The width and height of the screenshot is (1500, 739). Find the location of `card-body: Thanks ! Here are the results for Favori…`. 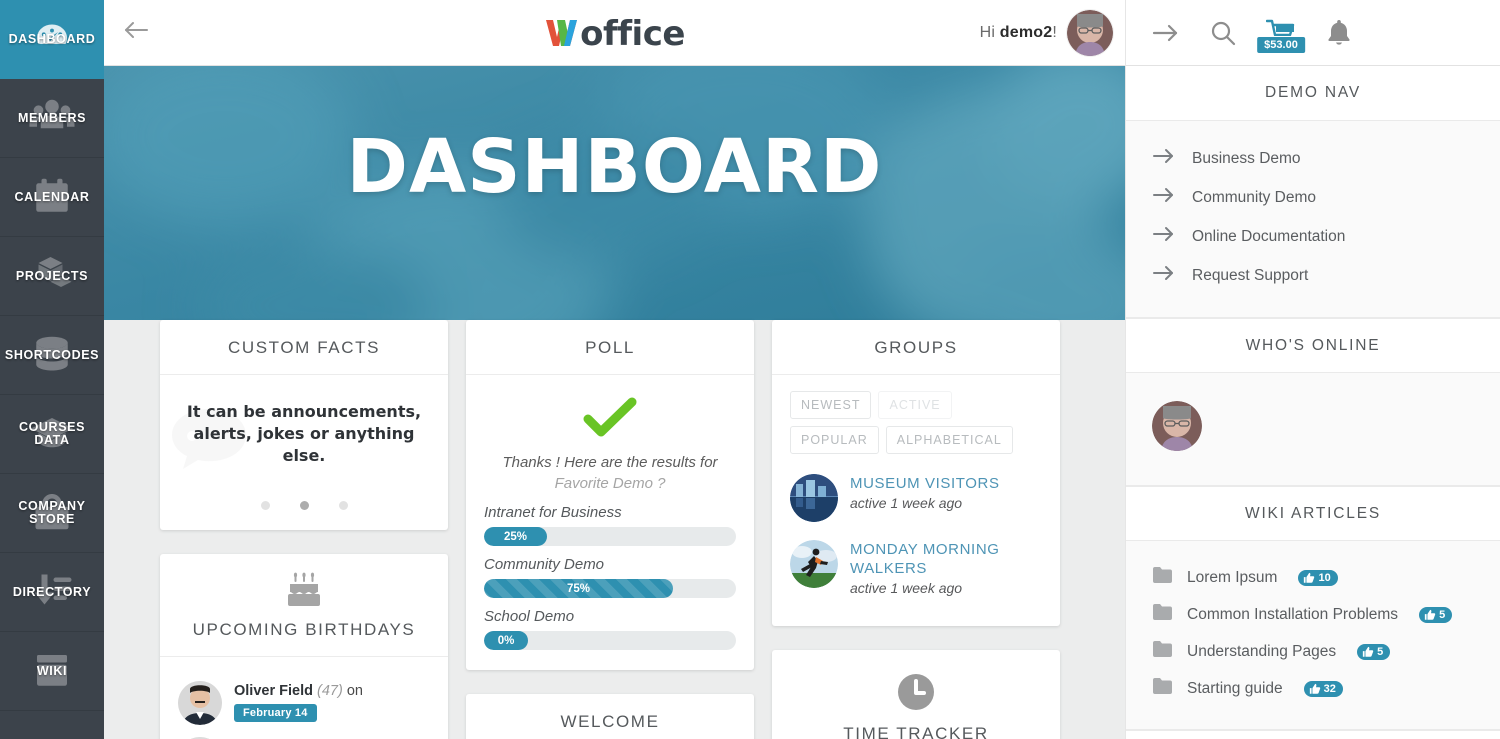

card-body: Thanks ! Here are the results for Favori… is located at coordinates (610, 522).